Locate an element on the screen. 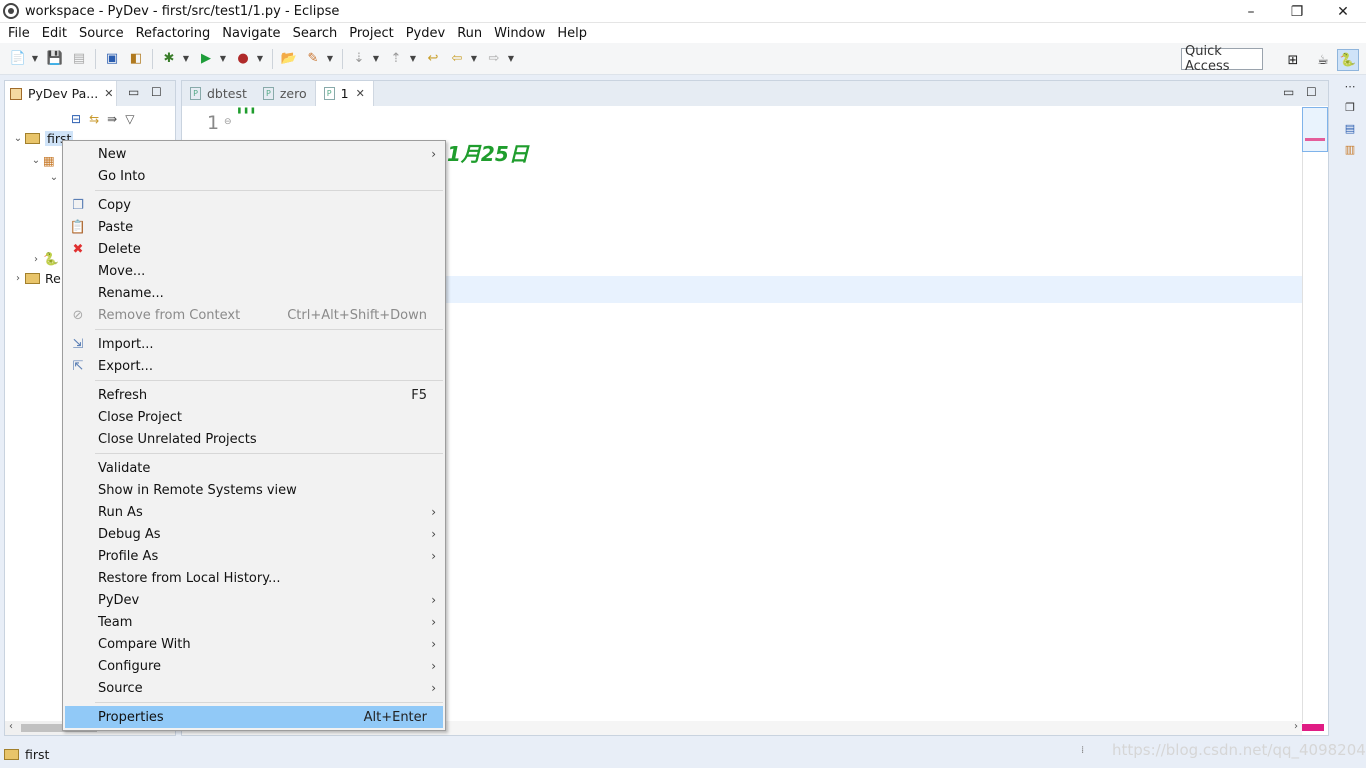 The image size is (1366, 768). maximize-editor-icon: ☐ is located at coordinates (1311, 92).